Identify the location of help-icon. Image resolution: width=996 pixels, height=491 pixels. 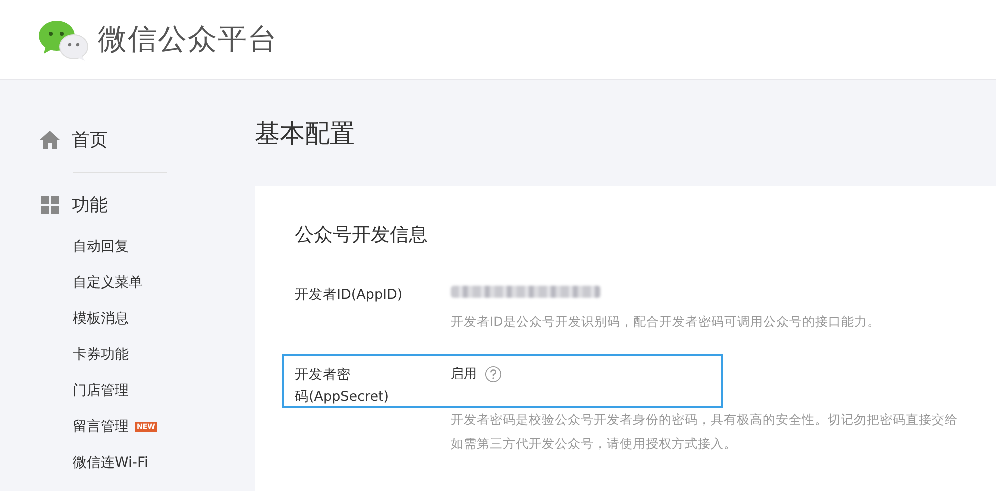
(493, 374).